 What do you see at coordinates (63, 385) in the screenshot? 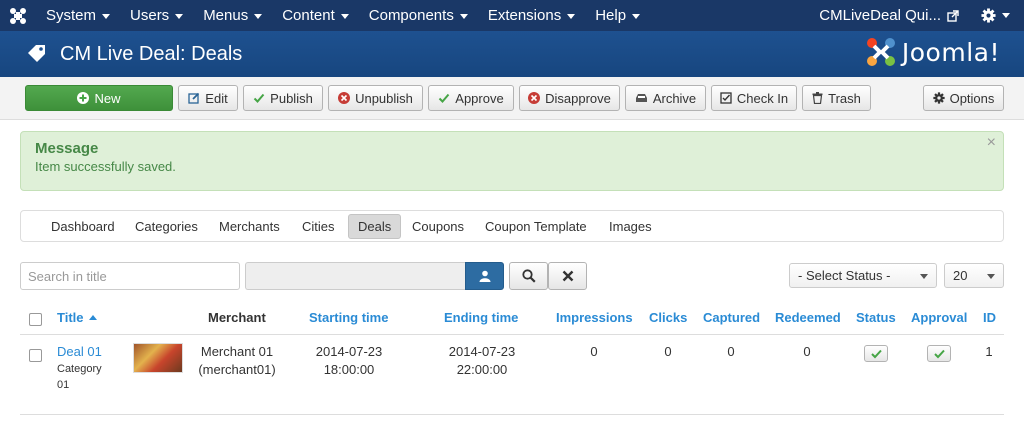
I see `deal-category-line2: 01` at bounding box center [63, 385].